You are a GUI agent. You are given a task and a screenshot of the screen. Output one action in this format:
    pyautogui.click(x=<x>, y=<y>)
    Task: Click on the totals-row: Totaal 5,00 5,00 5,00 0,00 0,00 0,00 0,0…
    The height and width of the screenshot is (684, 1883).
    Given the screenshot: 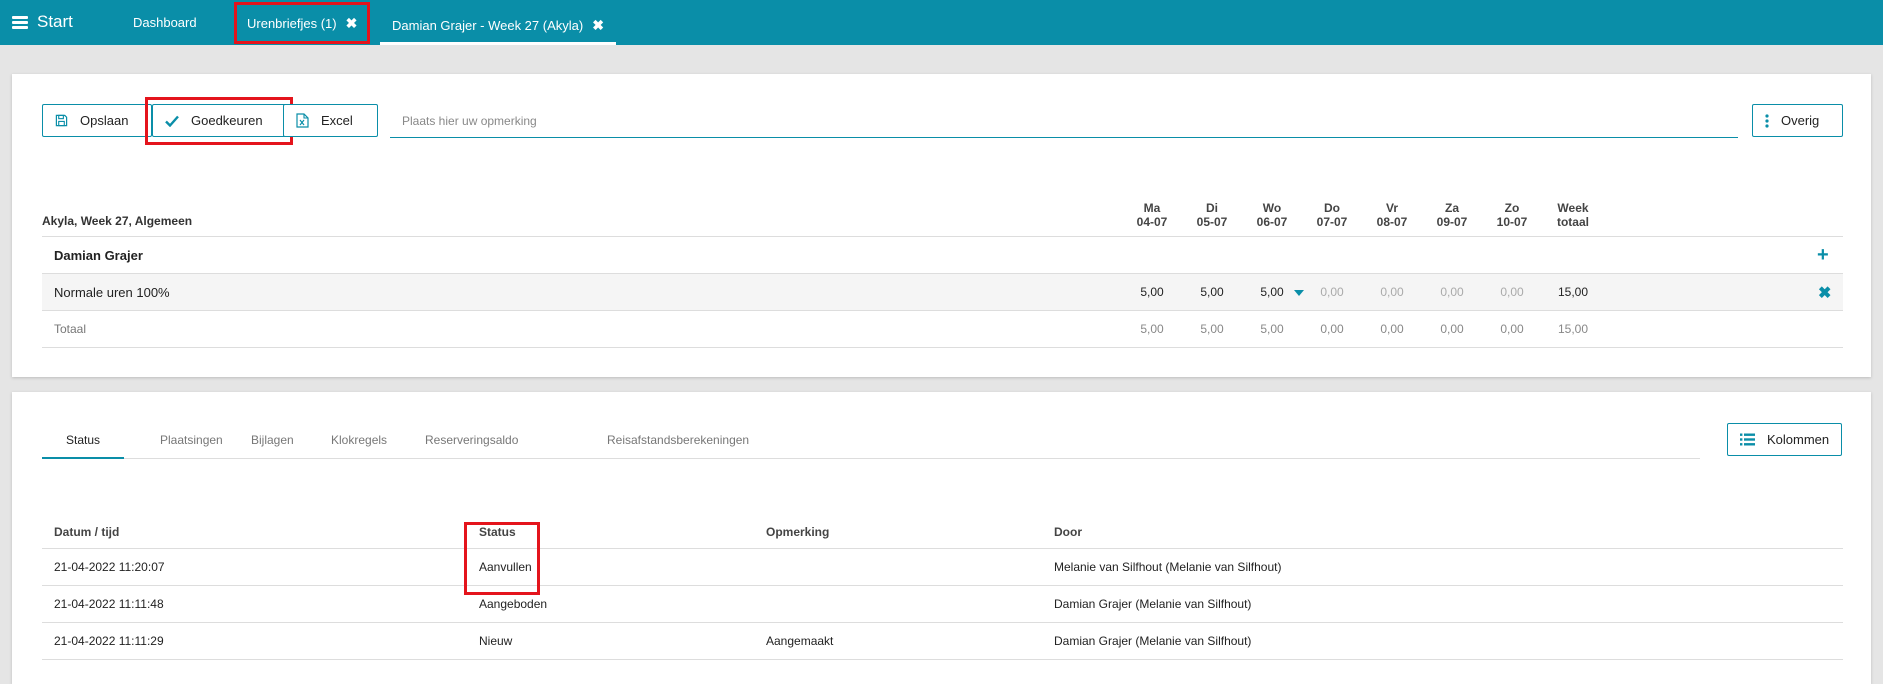 What is the action you would take?
    pyautogui.click(x=942, y=329)
    